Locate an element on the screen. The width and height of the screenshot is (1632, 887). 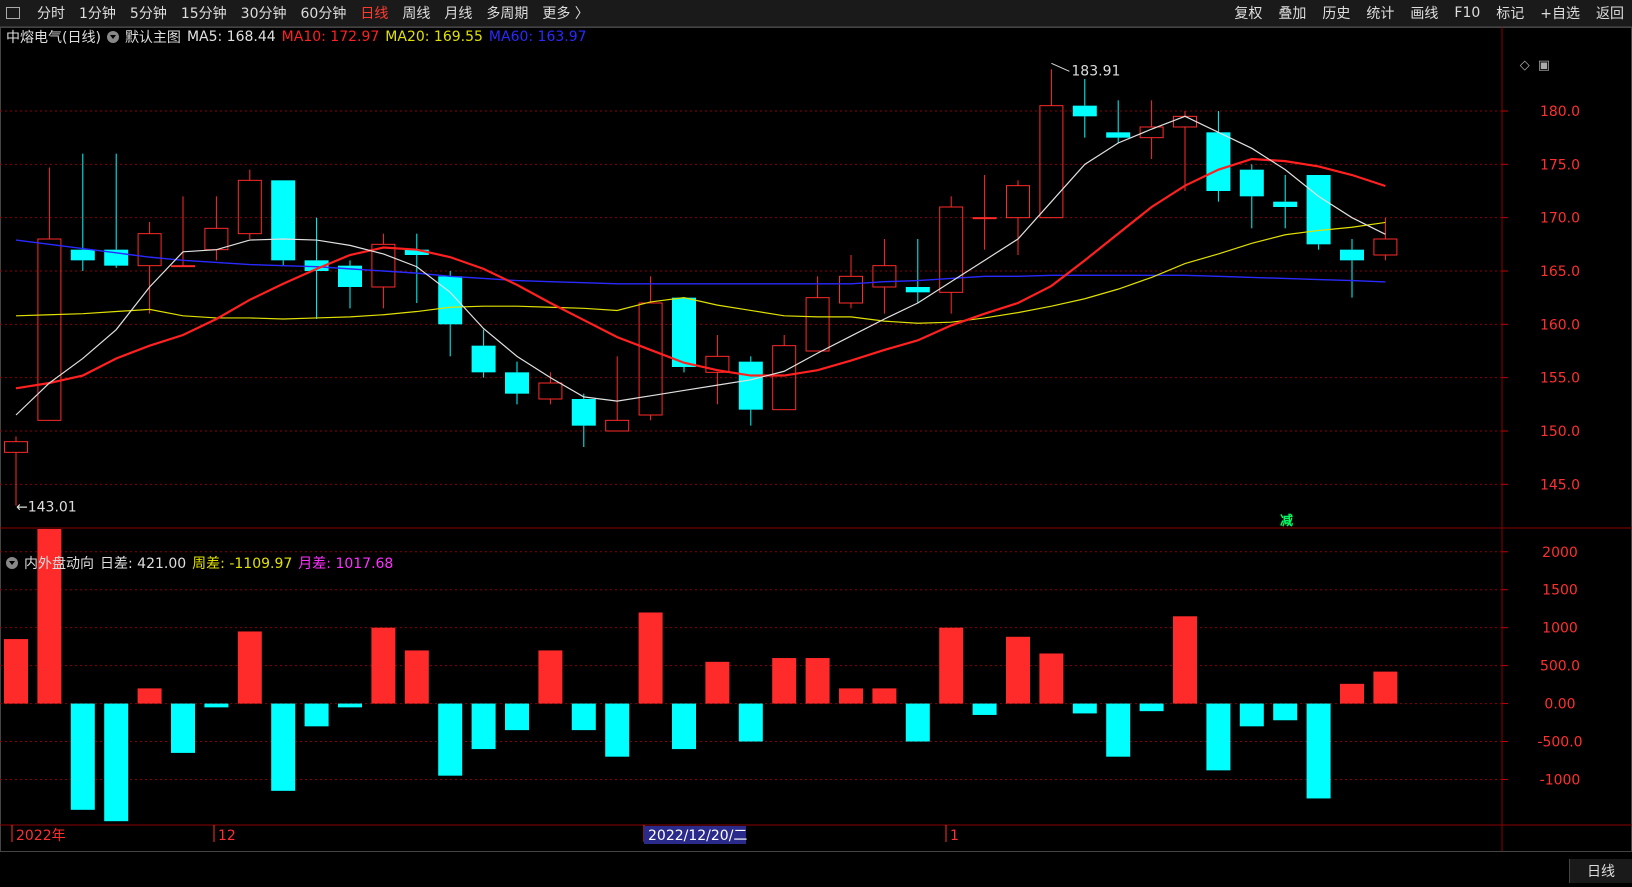
period-tab: 1分钟 is located at coordinates (97, 13).